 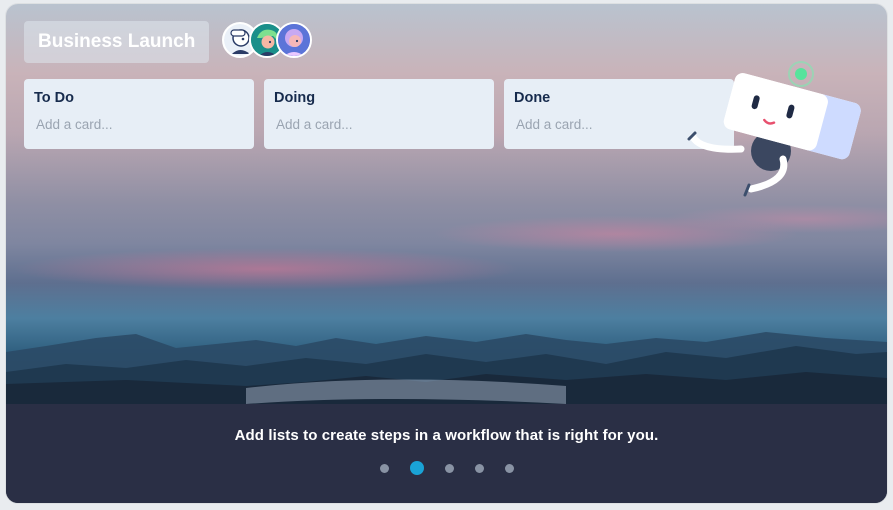 What do you see at coordinates (295, 98) in the screenshot?
I see `list-title: Doing` at bounding box center [295, 98].